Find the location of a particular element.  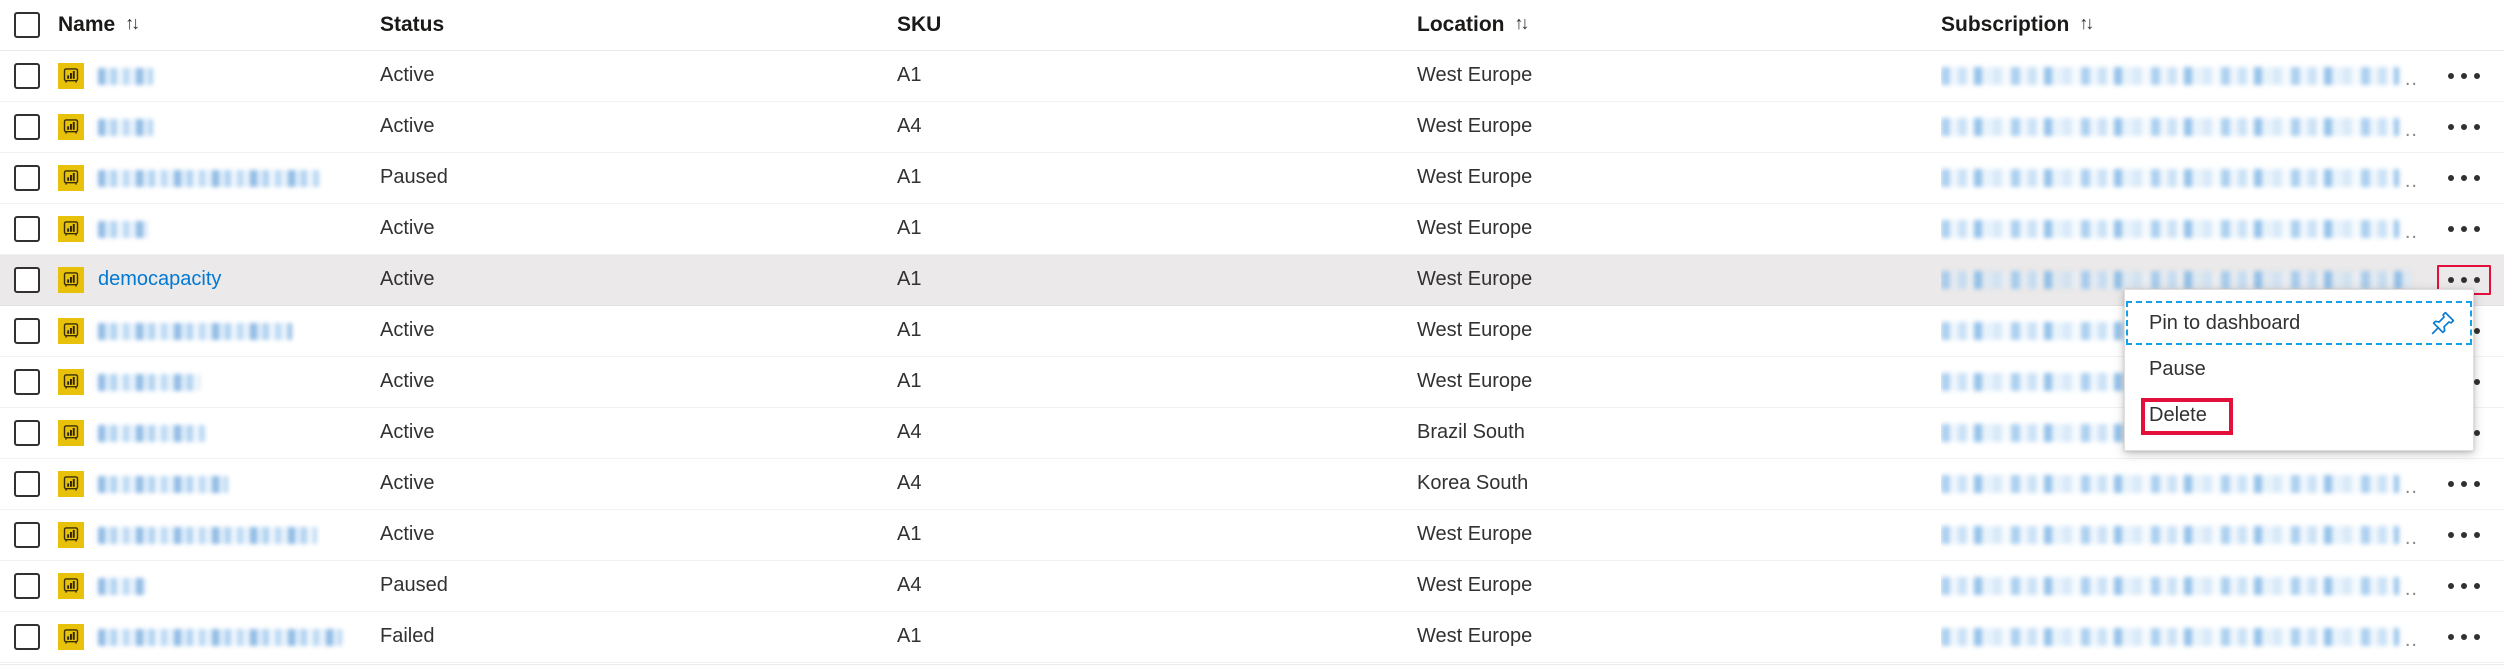

resource-name-link: mycapbrazil is located at coordinates (151, 433).